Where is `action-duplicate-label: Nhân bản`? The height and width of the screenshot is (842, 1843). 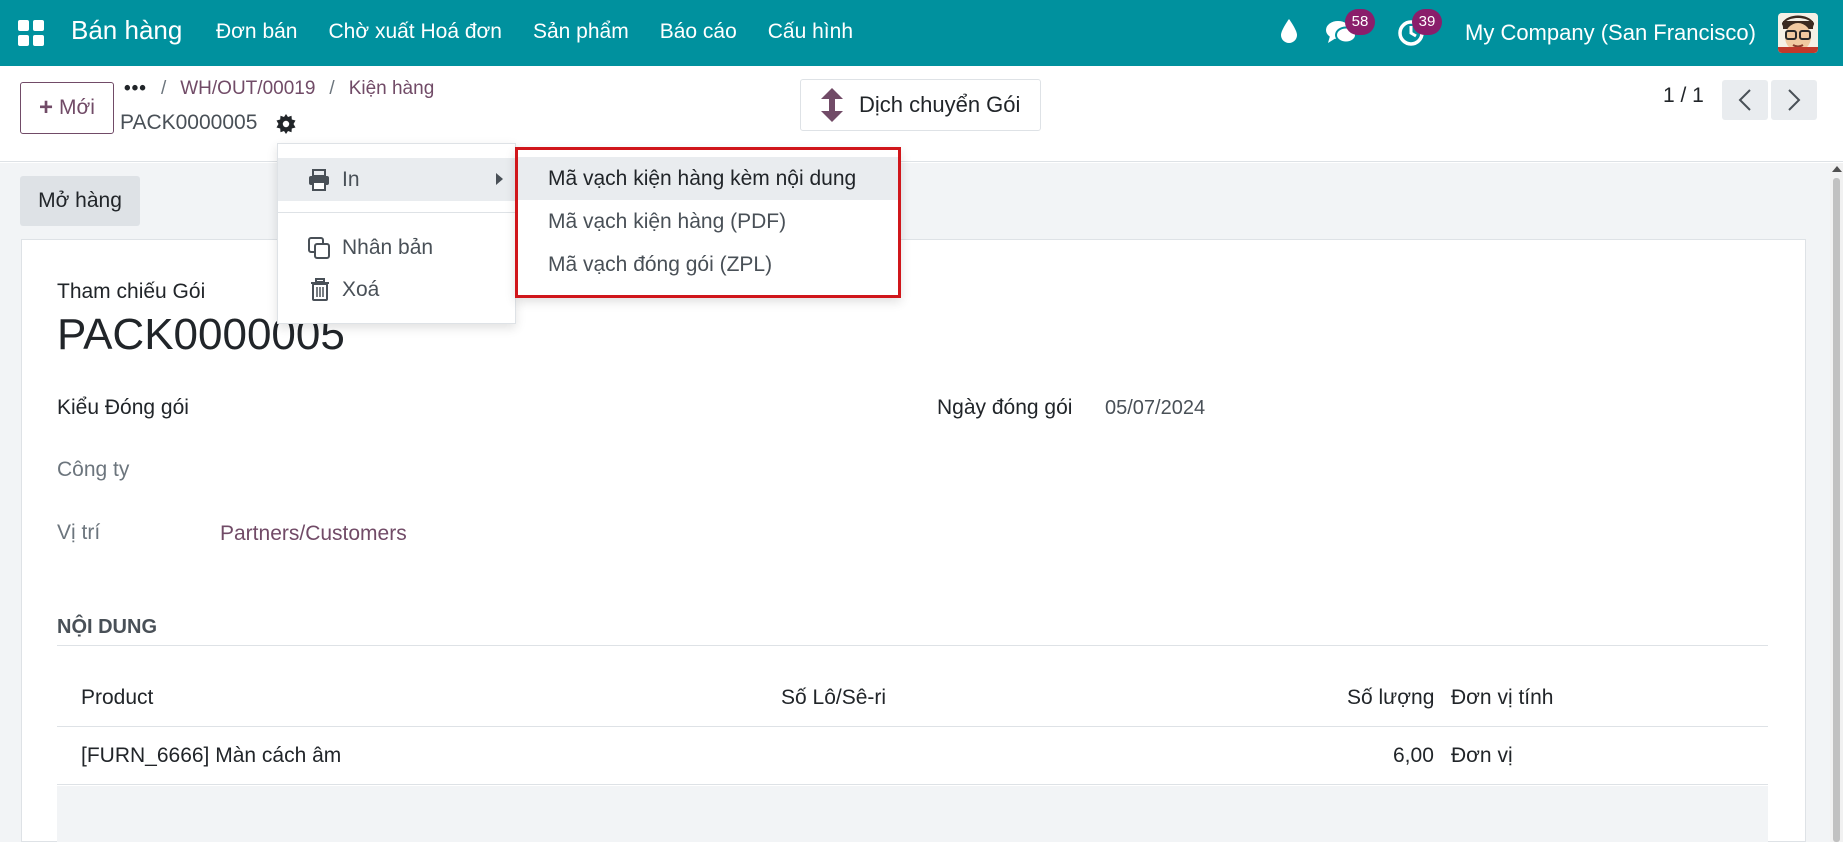
action-duplicate-label: Nhân bản is located at coordinates (388, 247).